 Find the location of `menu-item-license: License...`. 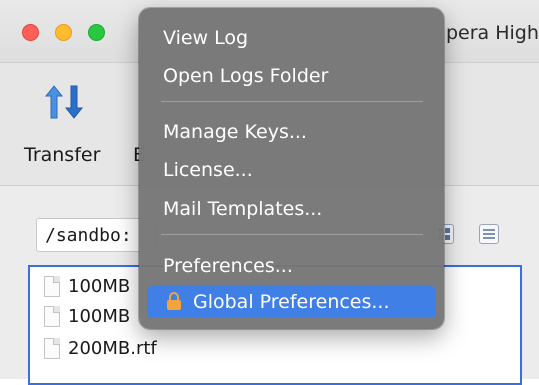

menu-item-license: License... is located at coordinates (291, 170).